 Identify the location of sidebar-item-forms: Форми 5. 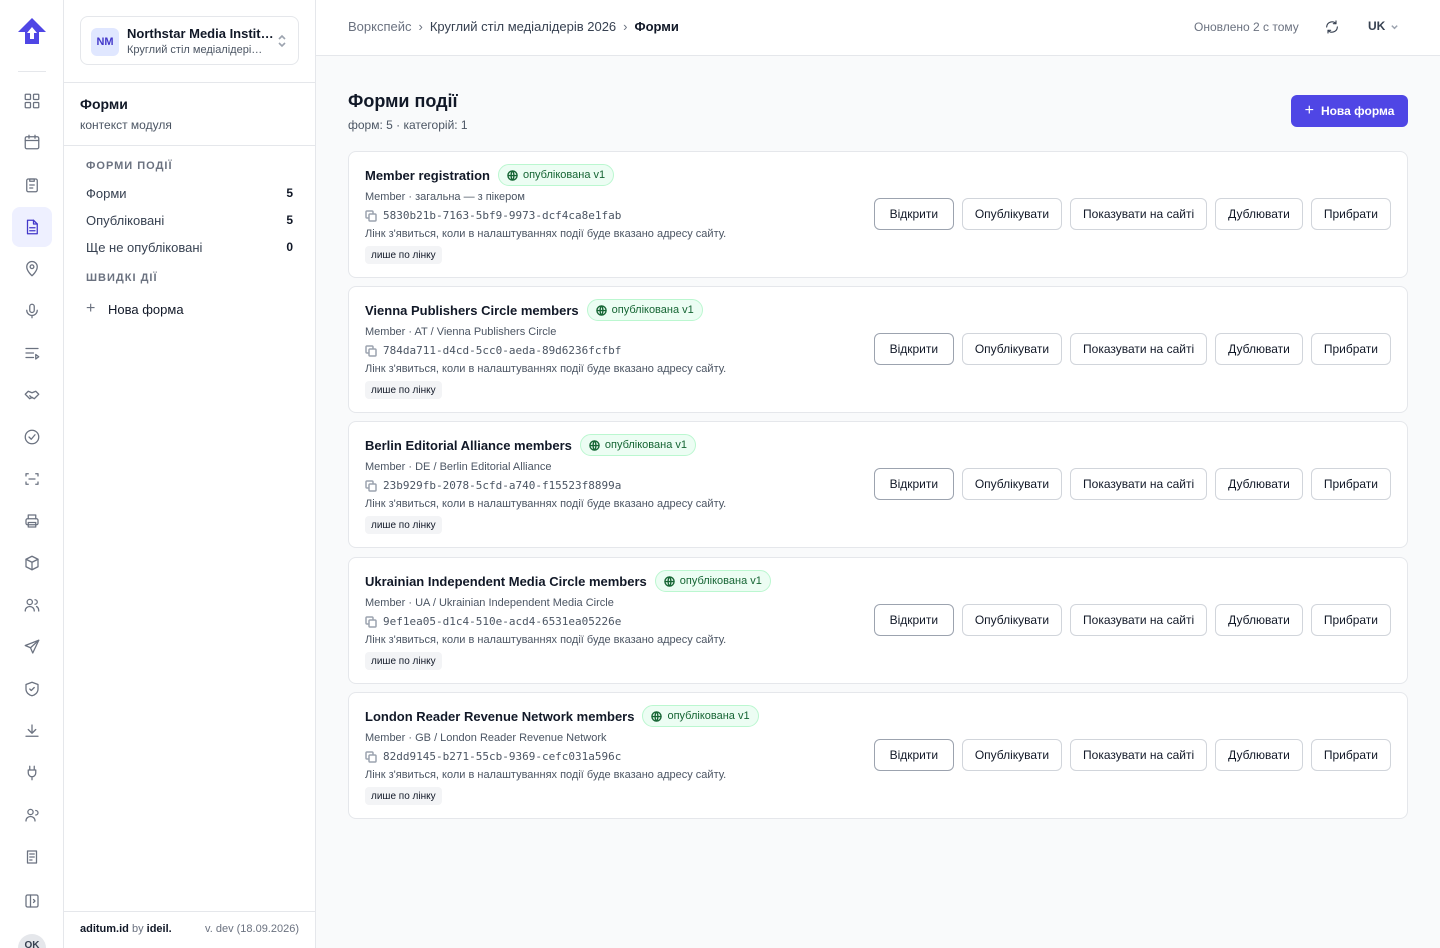
(189, 193).